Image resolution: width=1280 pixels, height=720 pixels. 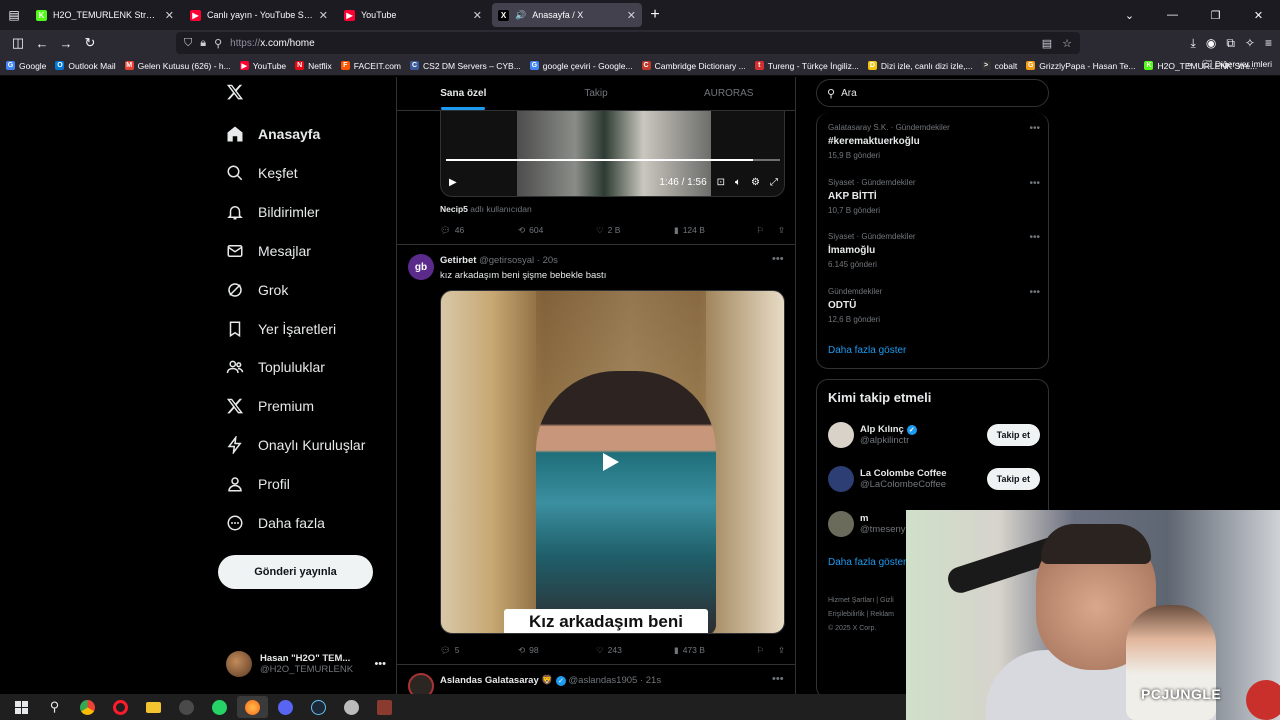 I want to click on play-icon, so click(x=611, y=462).